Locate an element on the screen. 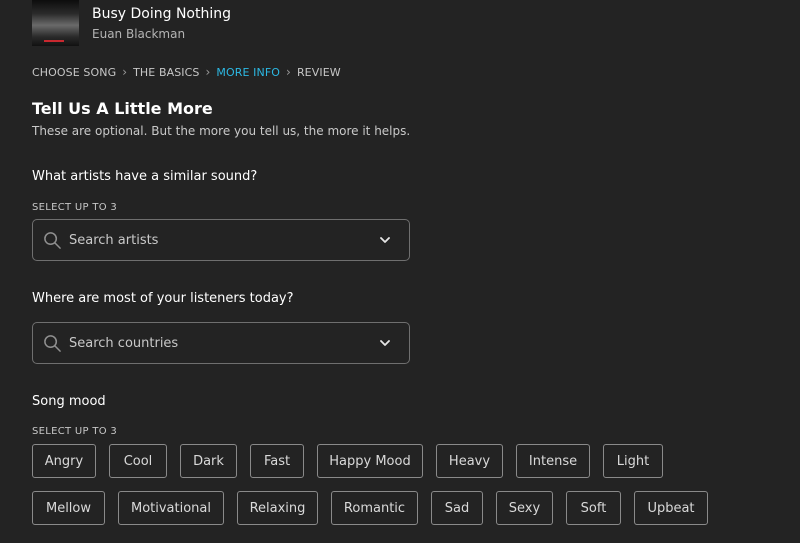  song-mood-question: Song mood is located at coordinates (69, 401).